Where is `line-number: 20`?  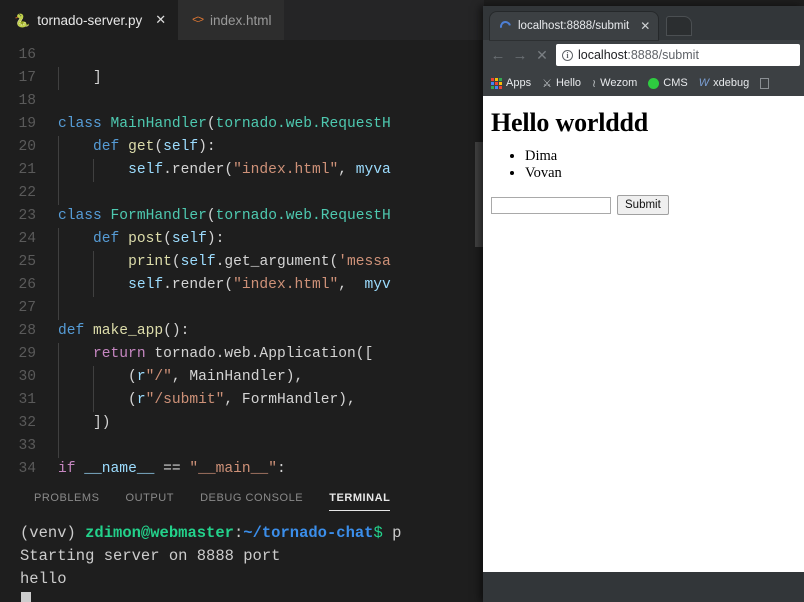 line-number: 20 is located at coordinates (27, 147).